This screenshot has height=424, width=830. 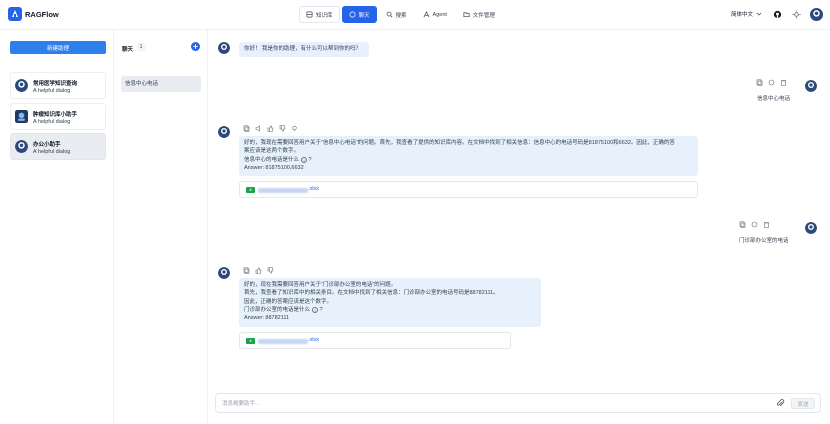 I want to click on folder-icon, so click(x=466, y=15).